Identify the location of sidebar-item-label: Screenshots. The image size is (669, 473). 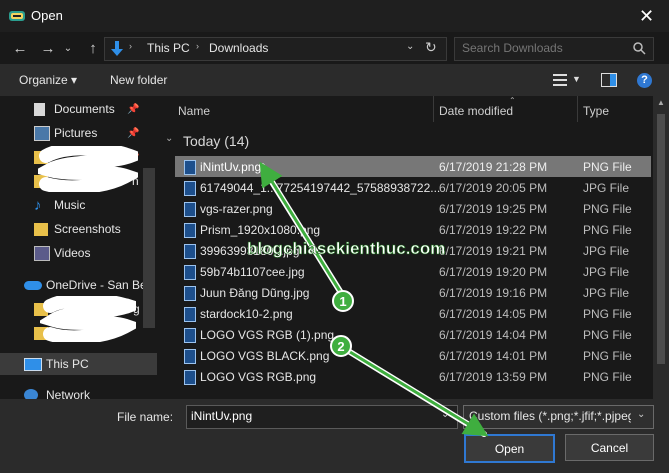
(87, 229).